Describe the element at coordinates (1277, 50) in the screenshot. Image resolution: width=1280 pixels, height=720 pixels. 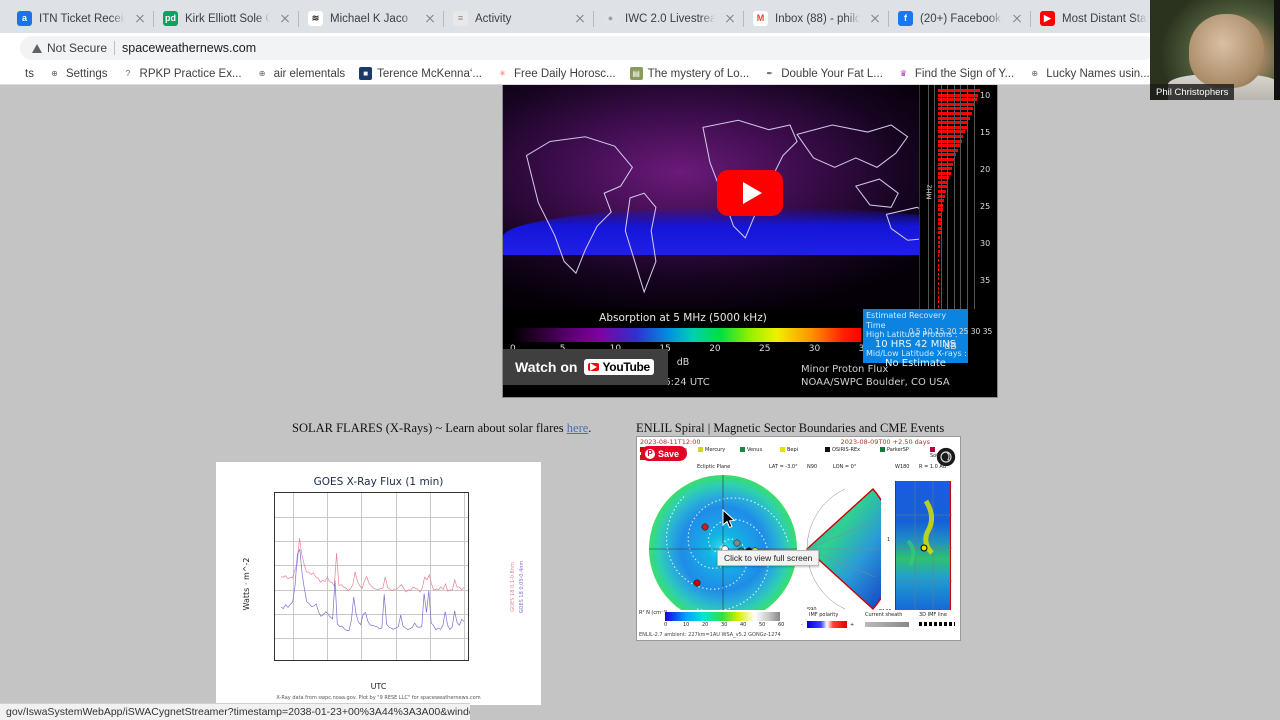
I see `webcam-dark-edge` at that location.